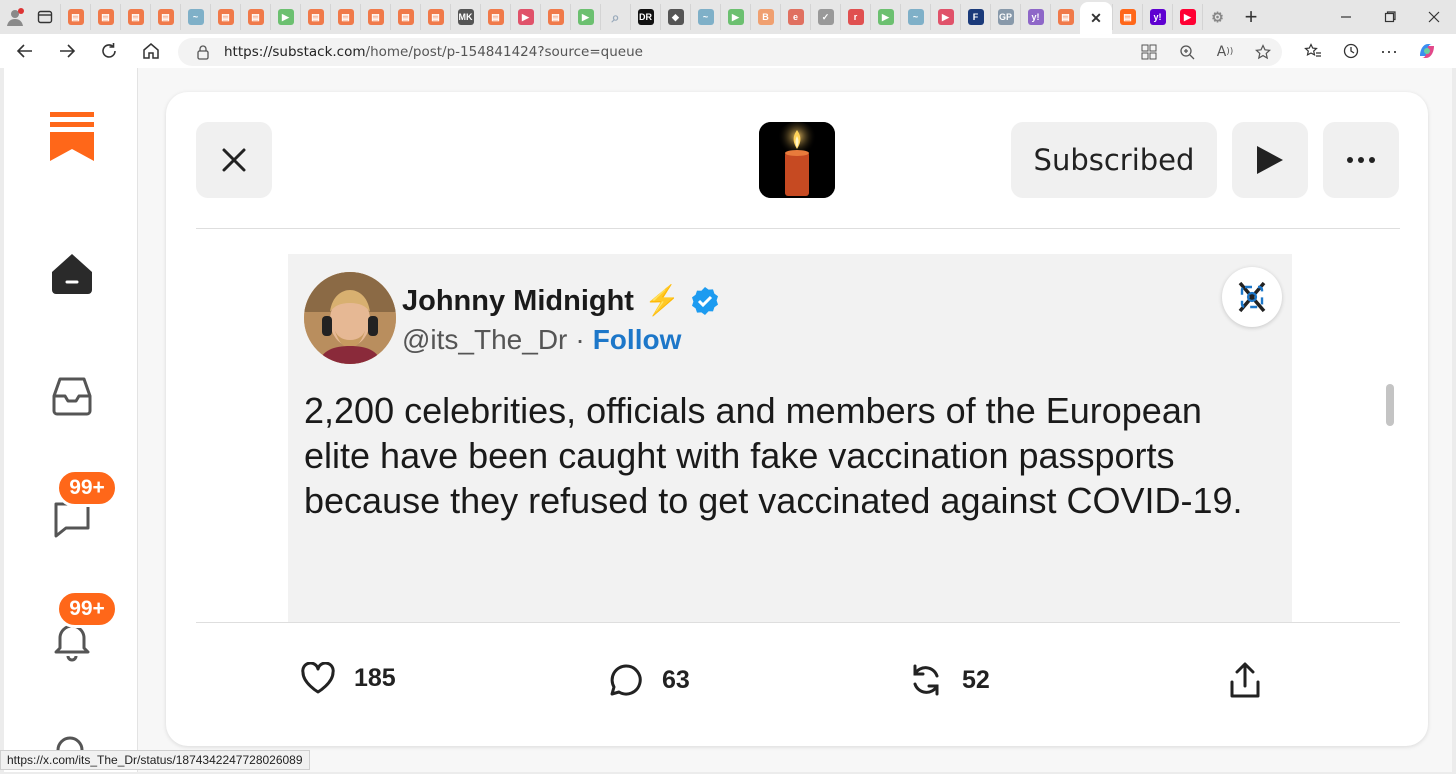 The image size is (1456, 774). What do you see at coordinates (1390, 405) in the screenshot?
I see `content-scrollbar` at bounding box center [1390, 405].